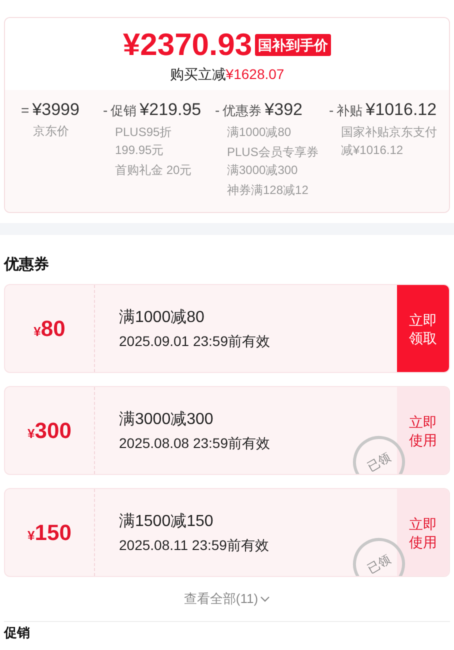  Describe the element at coordinates (51, 131) in the screenshot. I see `breakdown-detail: 京东价` at that location.